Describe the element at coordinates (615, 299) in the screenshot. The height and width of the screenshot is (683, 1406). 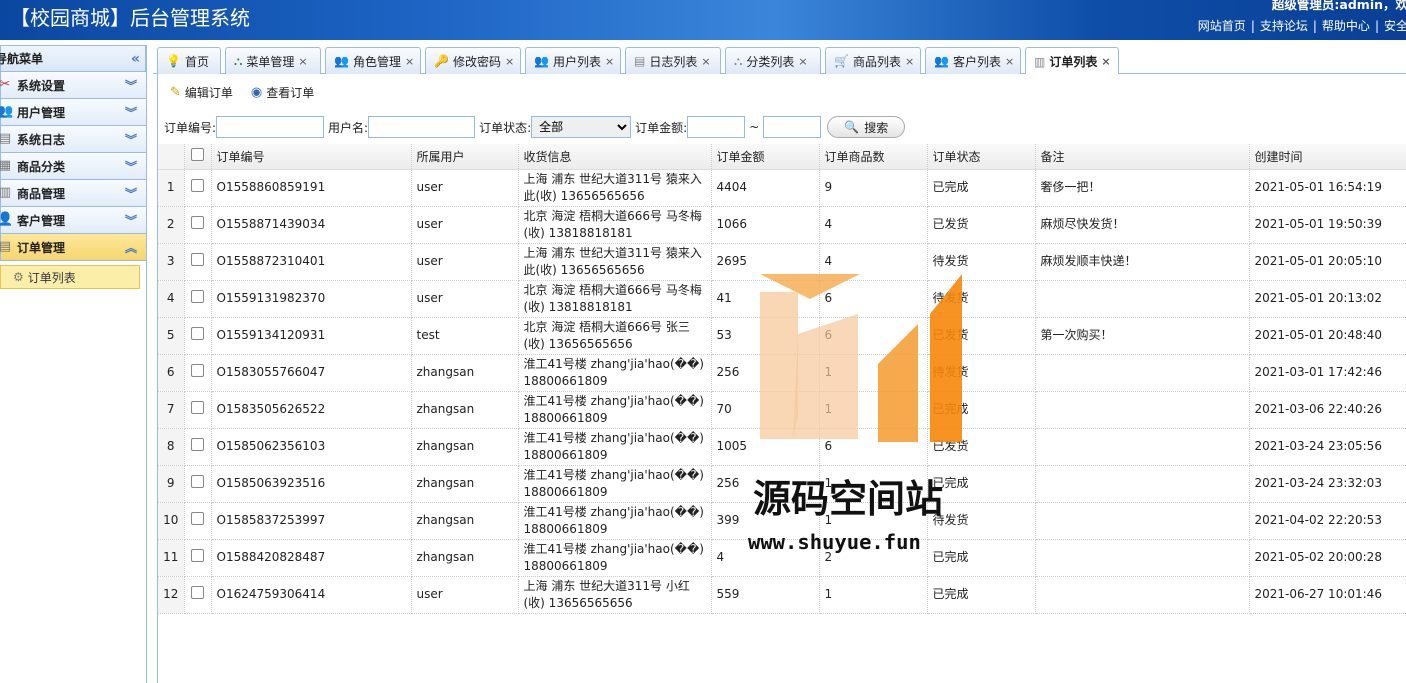
I see `cell-address: 北京 海淀 梧桐大道666号 马冬梅(收) 13818818181` at that location.